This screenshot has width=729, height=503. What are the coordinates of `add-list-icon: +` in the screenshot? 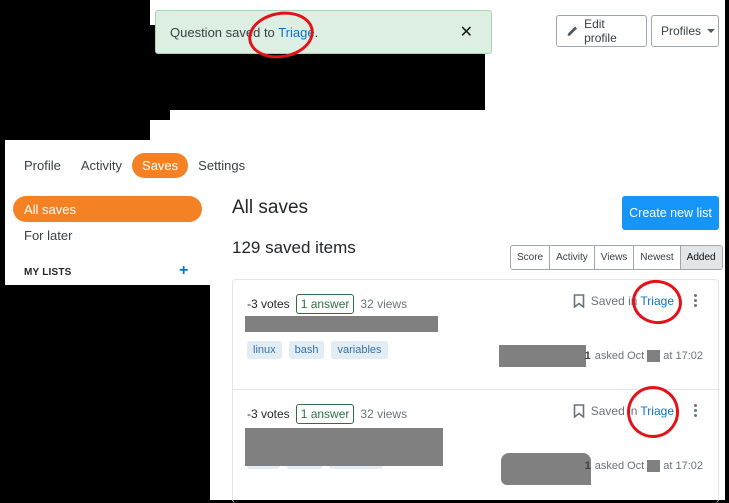 It's located at (183, 271).